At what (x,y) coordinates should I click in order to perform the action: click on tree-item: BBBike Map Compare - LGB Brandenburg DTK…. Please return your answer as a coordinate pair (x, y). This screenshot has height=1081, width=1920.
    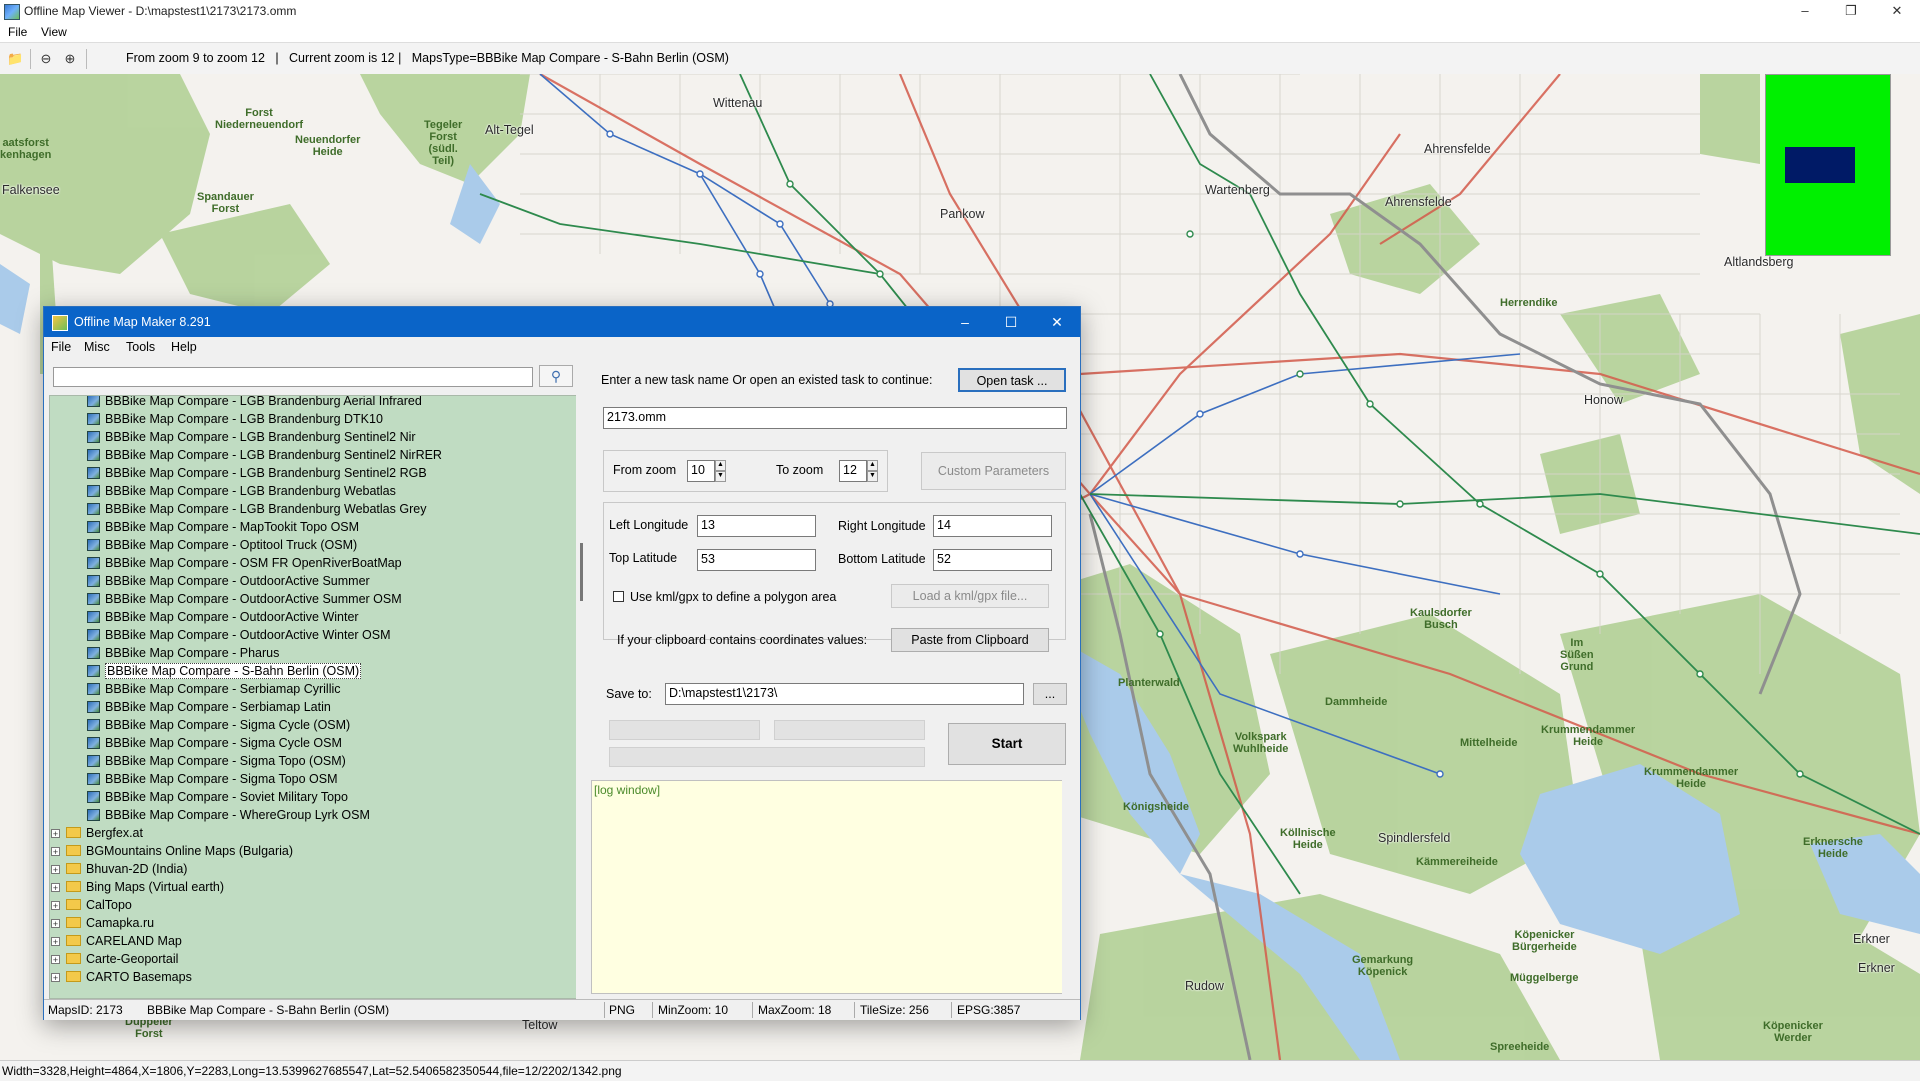
    Looking at the image, I should click on (235, 419).